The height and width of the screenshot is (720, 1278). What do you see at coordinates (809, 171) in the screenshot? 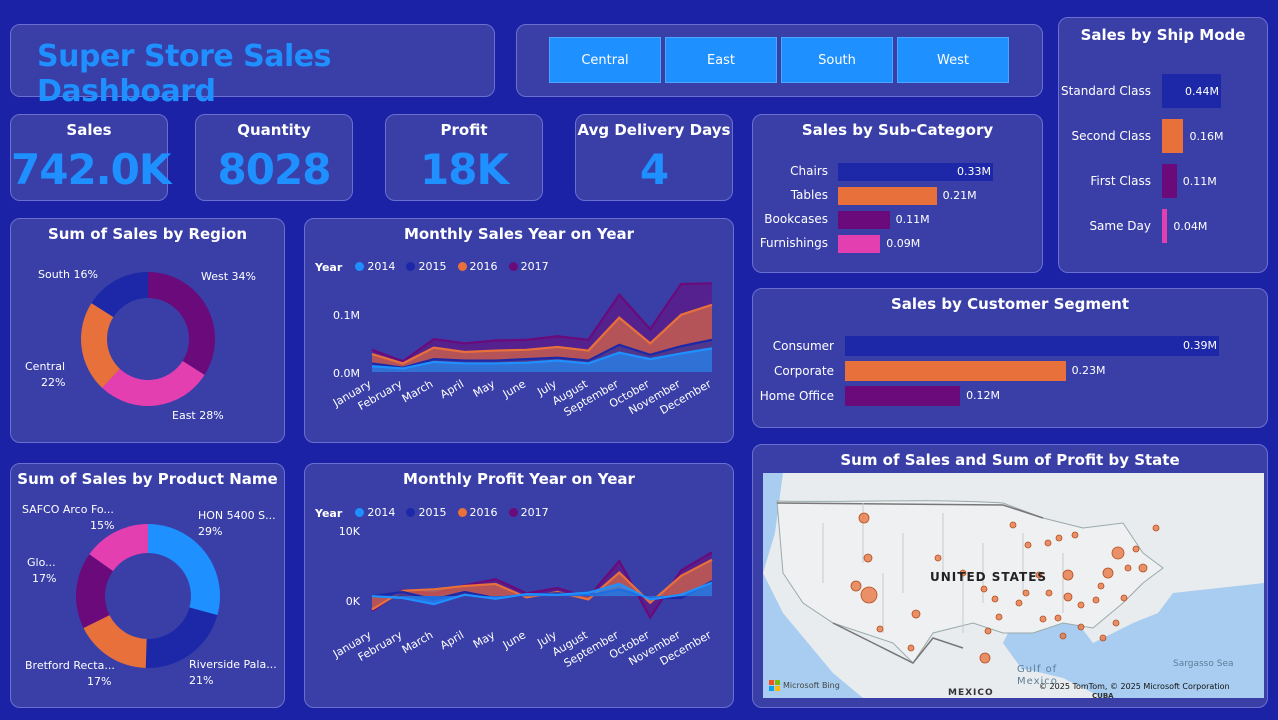
I see `sub_category-label-0: Chairs` at bounding box center [809, 171].